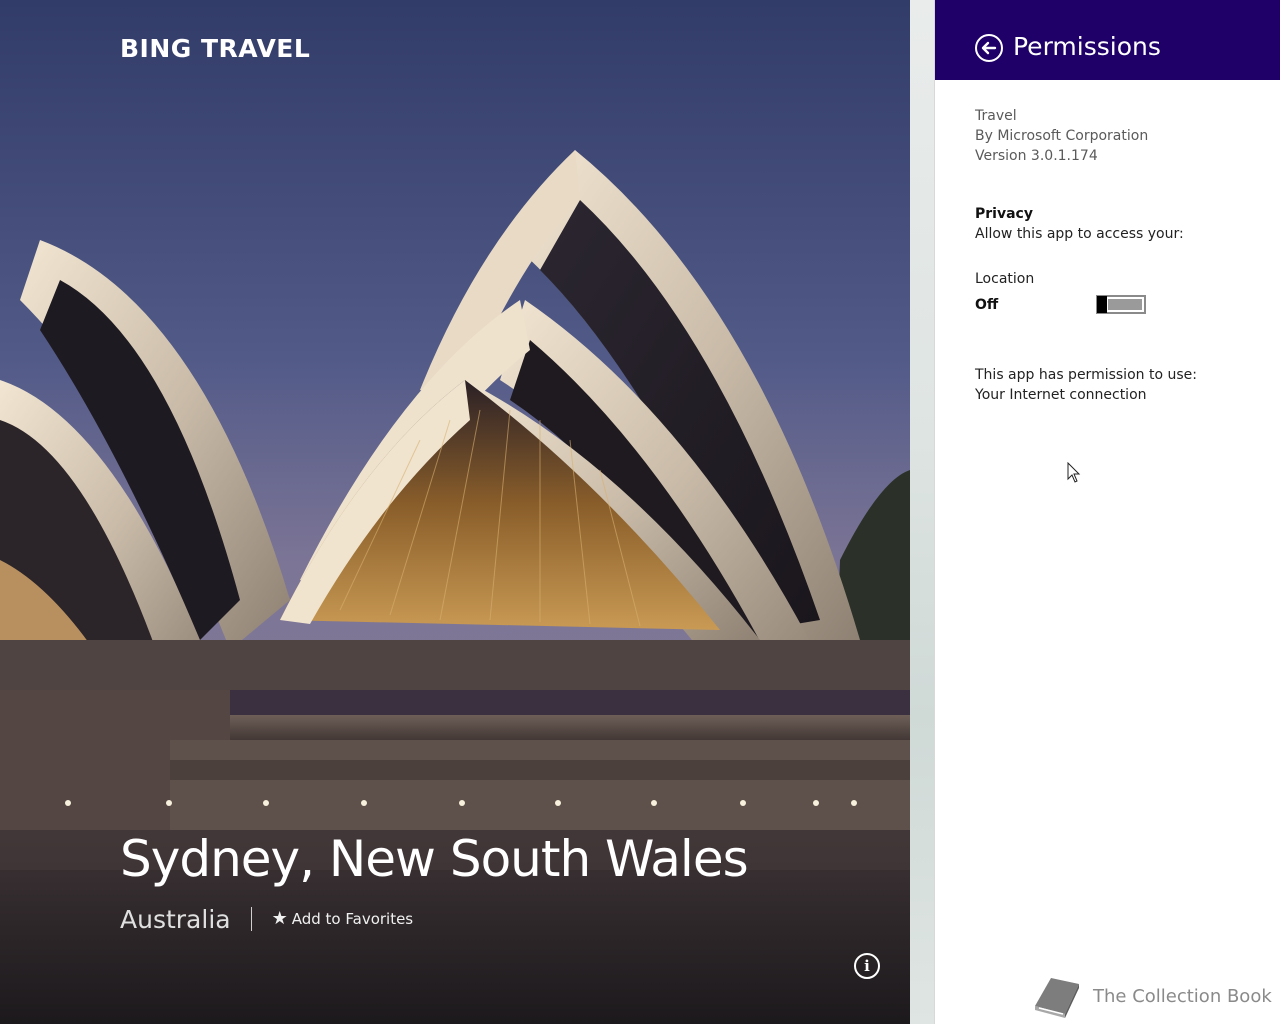 This screenshot has height=1024, width=1280. Describe the element at coordinates (1125, 304) in the screenshot. I see `toggle-track` at that location.